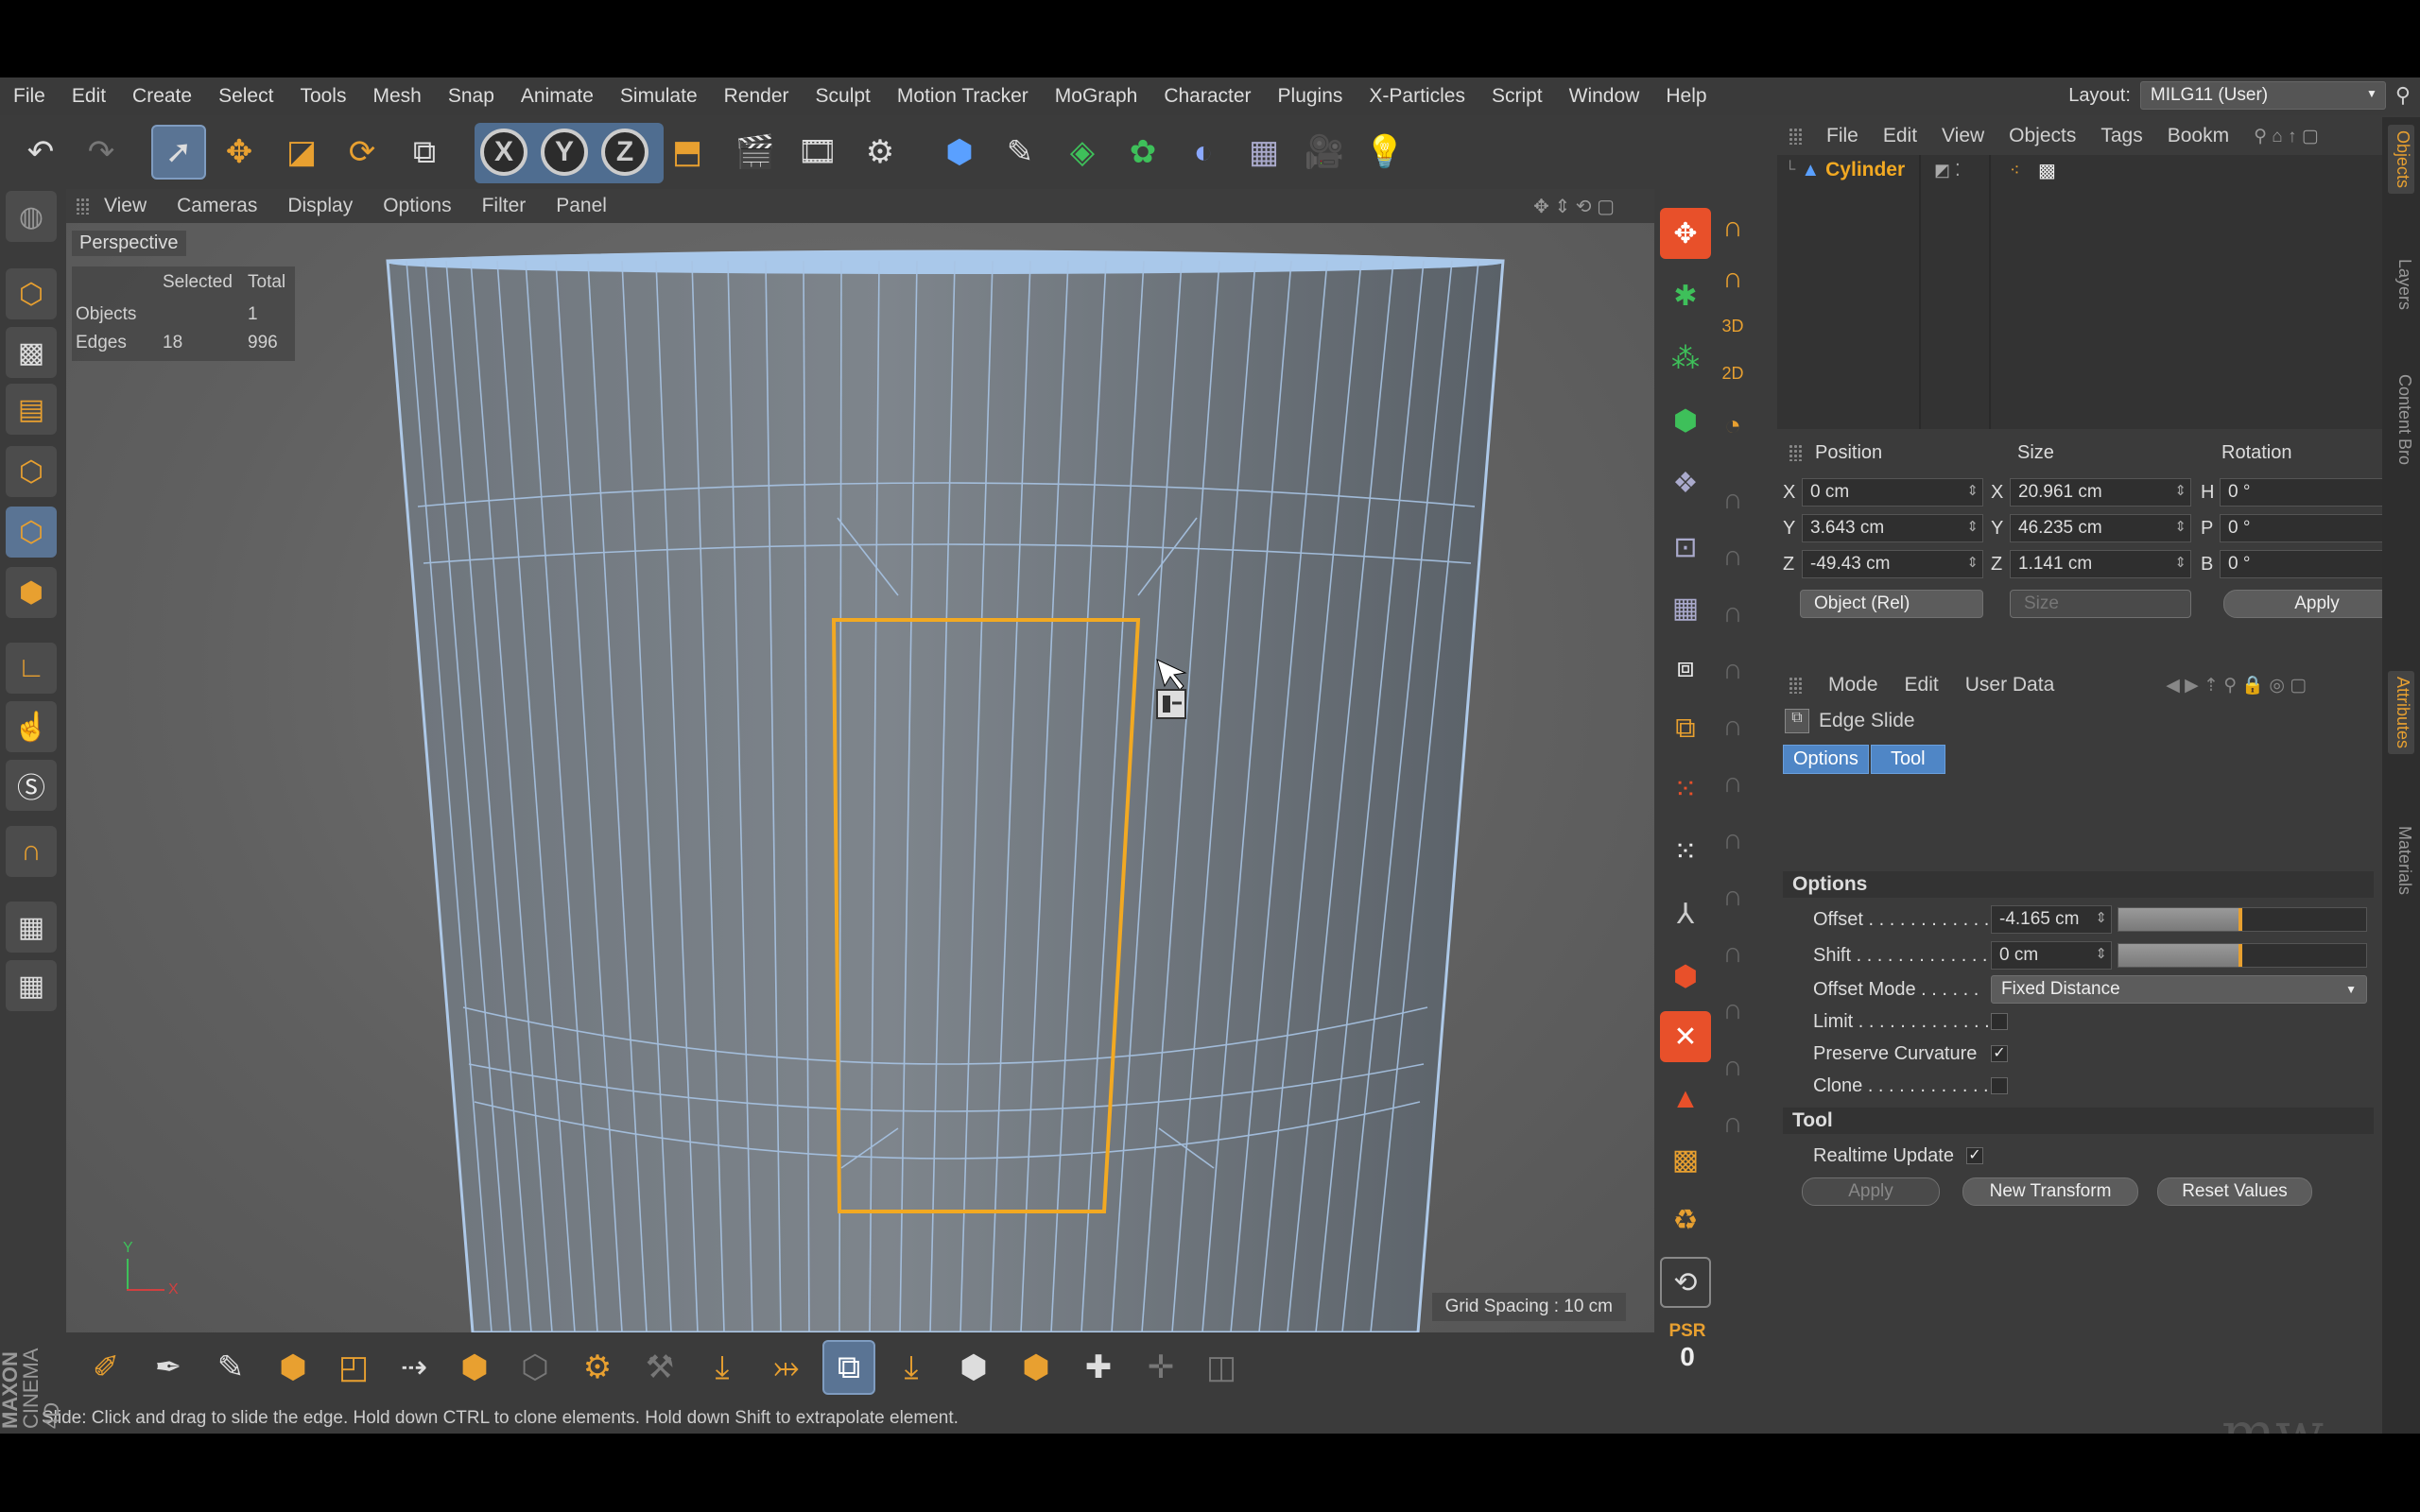  Describe the element at coordinates (1686, 976) in the screenshot. I see `poly-cube-icon: ⬢` at that location.